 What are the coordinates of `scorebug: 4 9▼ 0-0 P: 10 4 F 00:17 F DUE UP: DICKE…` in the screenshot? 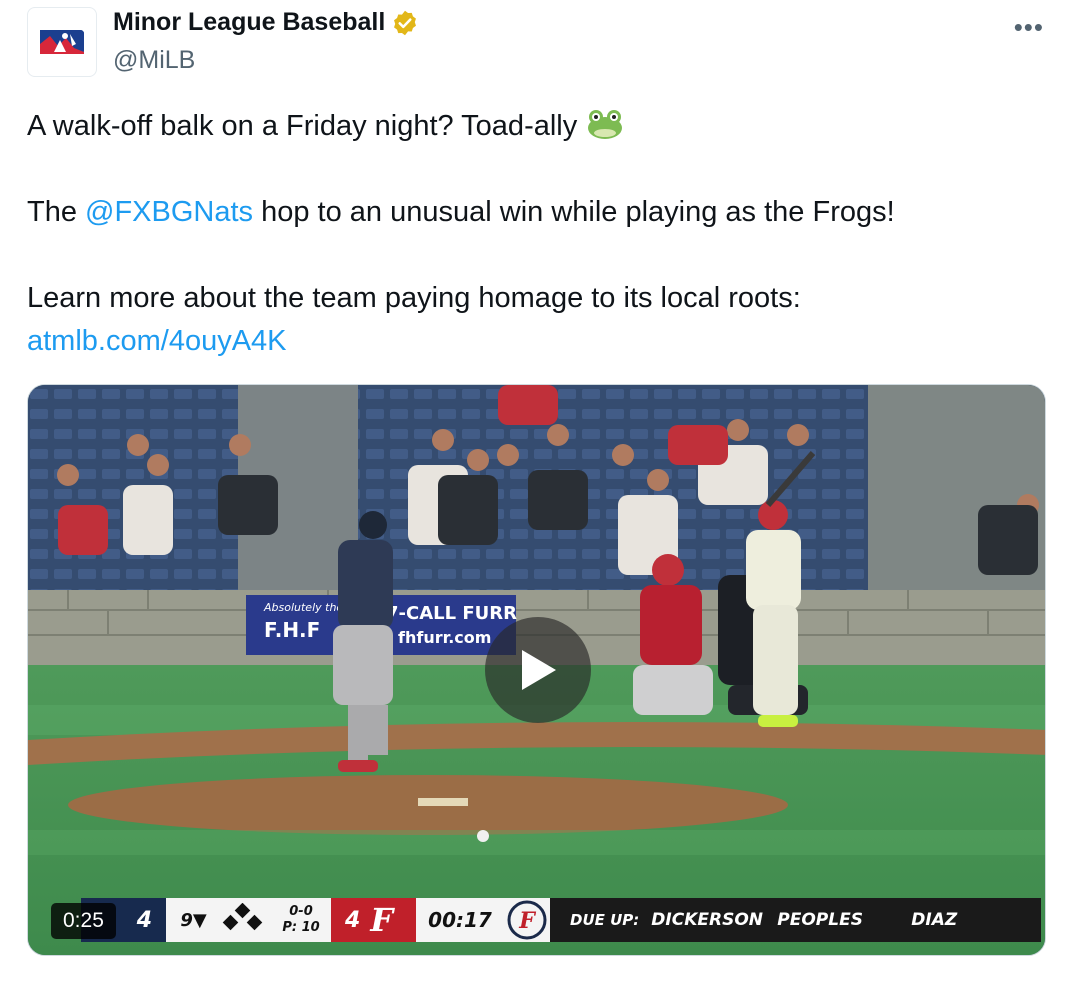 It's located at (561, 920).